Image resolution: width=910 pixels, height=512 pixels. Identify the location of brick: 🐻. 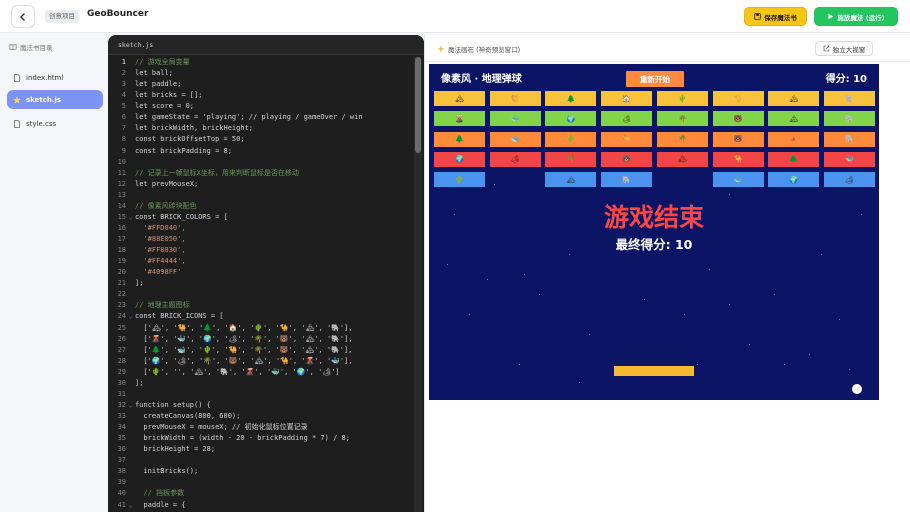
(627, 159).